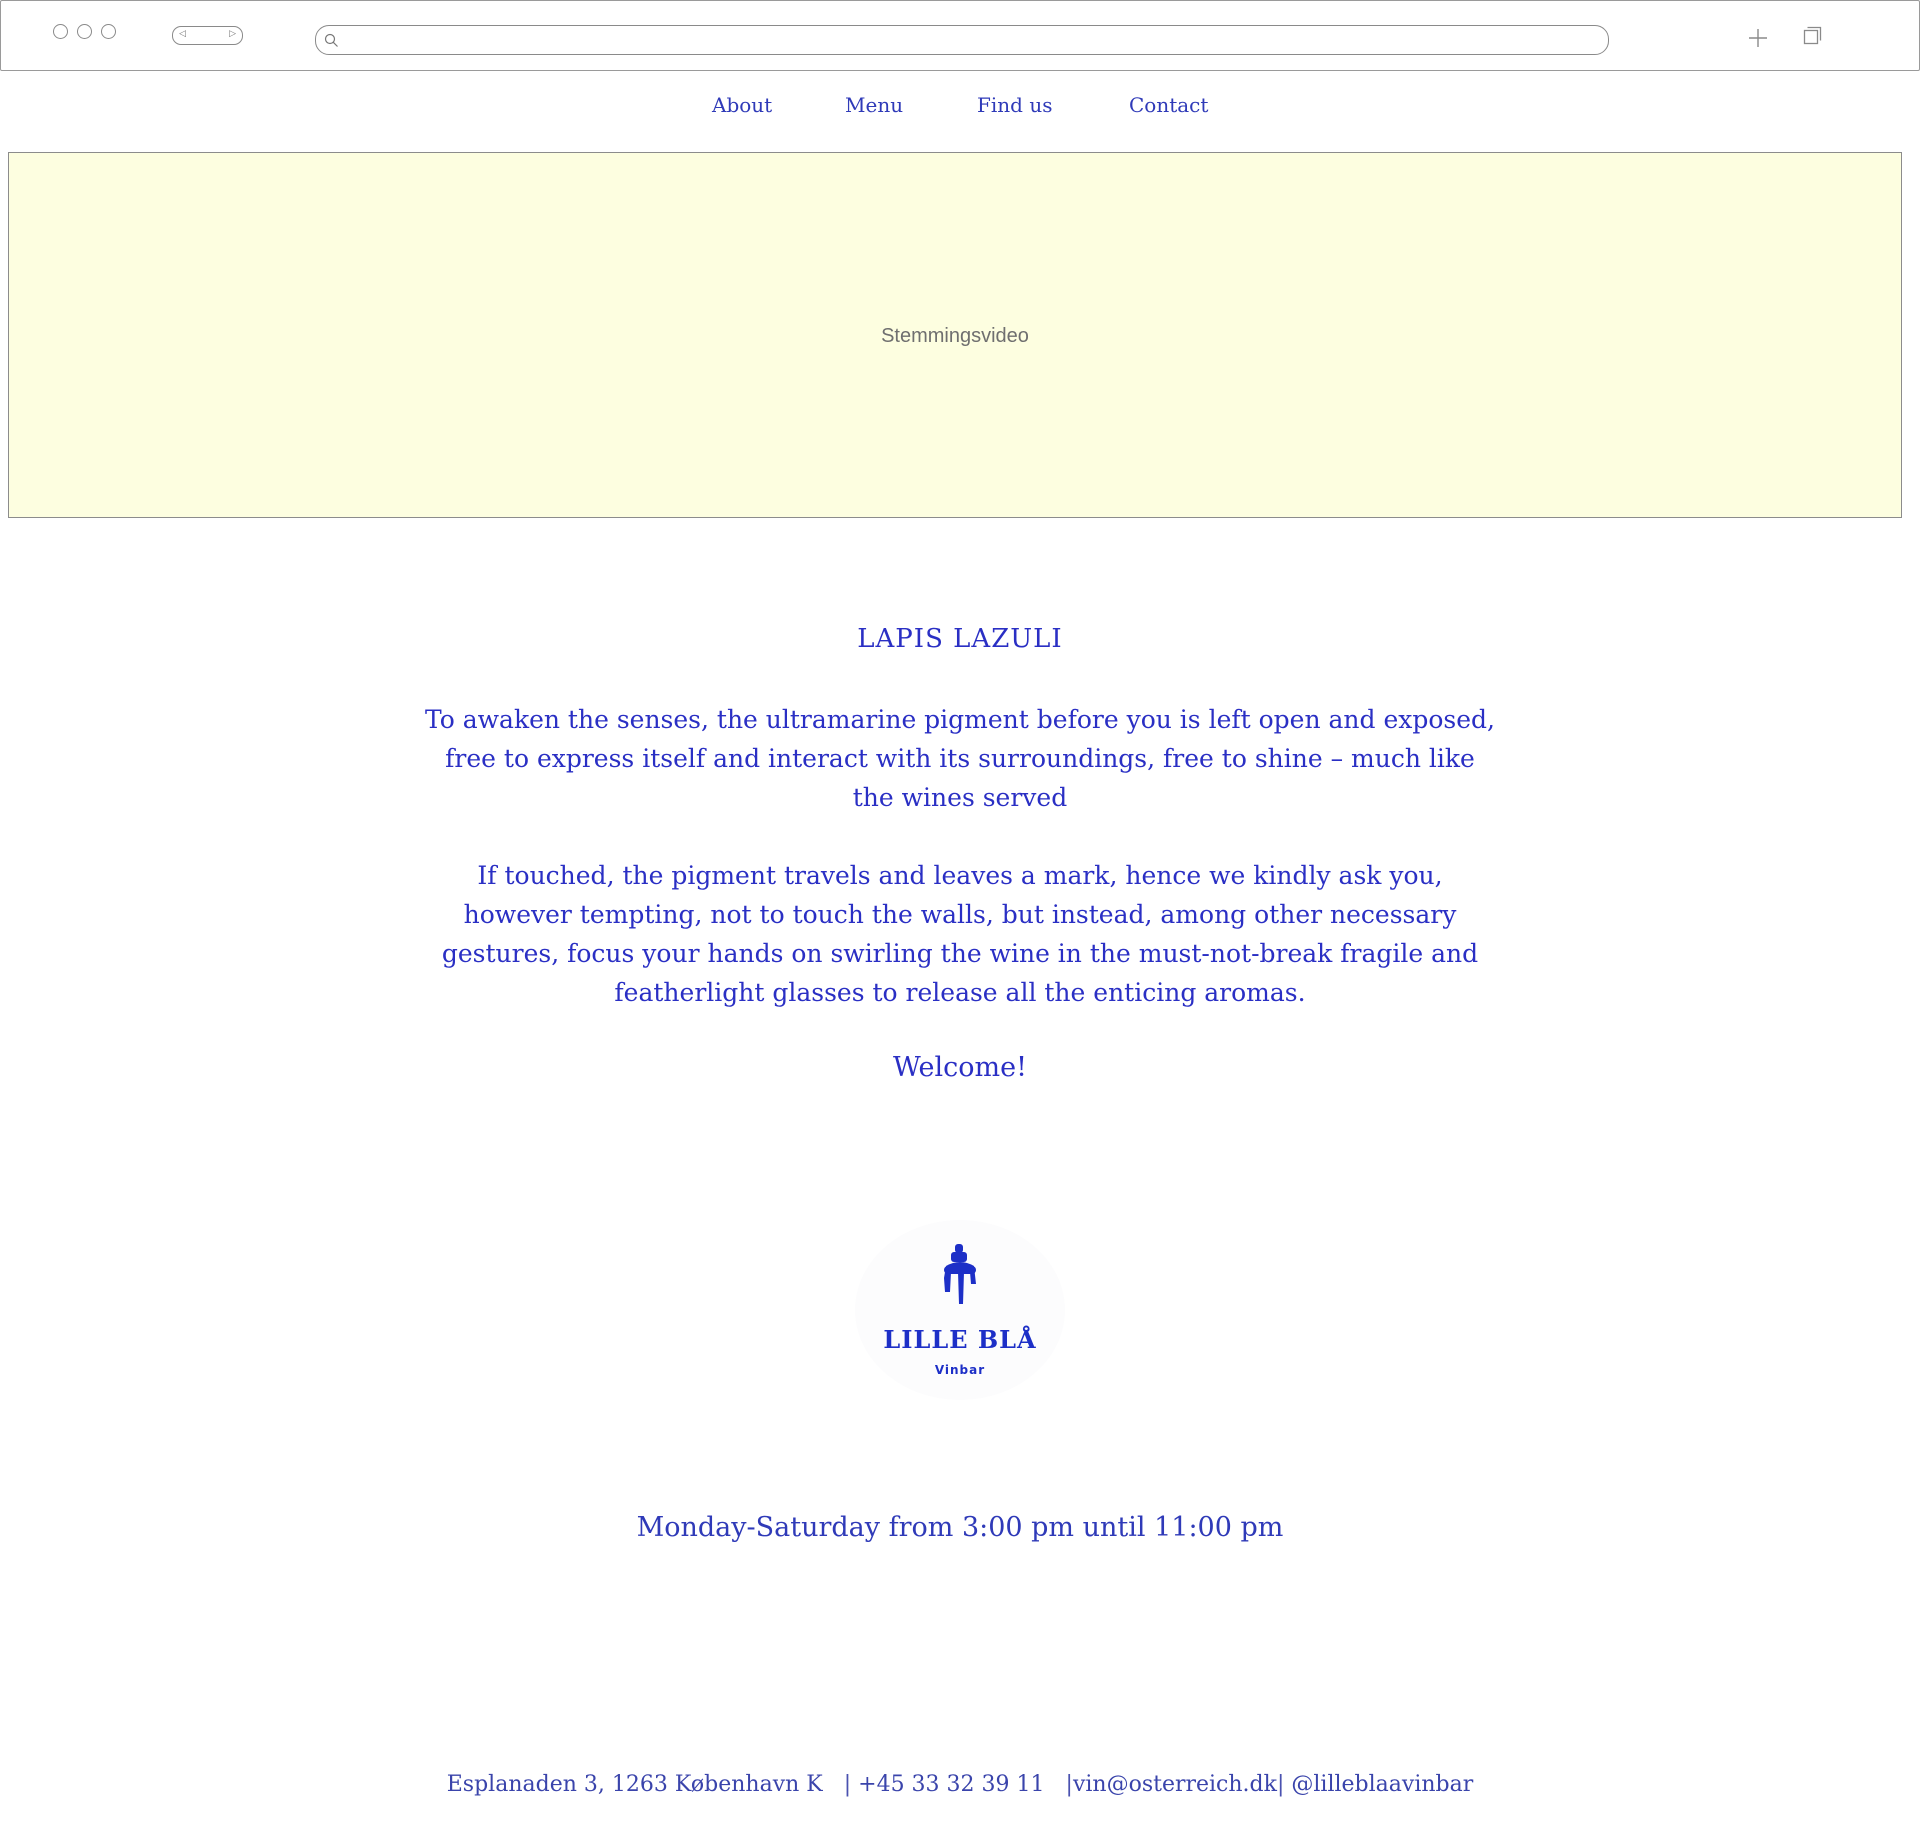  What do you see at coordinates (207, 35) in the screenshot?
I see `history-nav-control: ◁ ▷` at bounding box center [207, 35].